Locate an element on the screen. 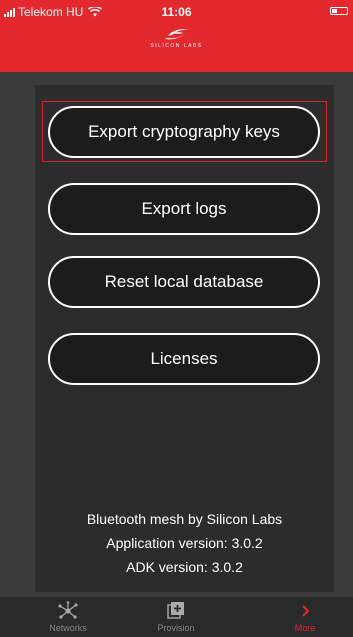 This screenshot has height=637, width=353. app-header: Telekom HU 11:06 SILICON LABS is located at coordinates (176, 36).